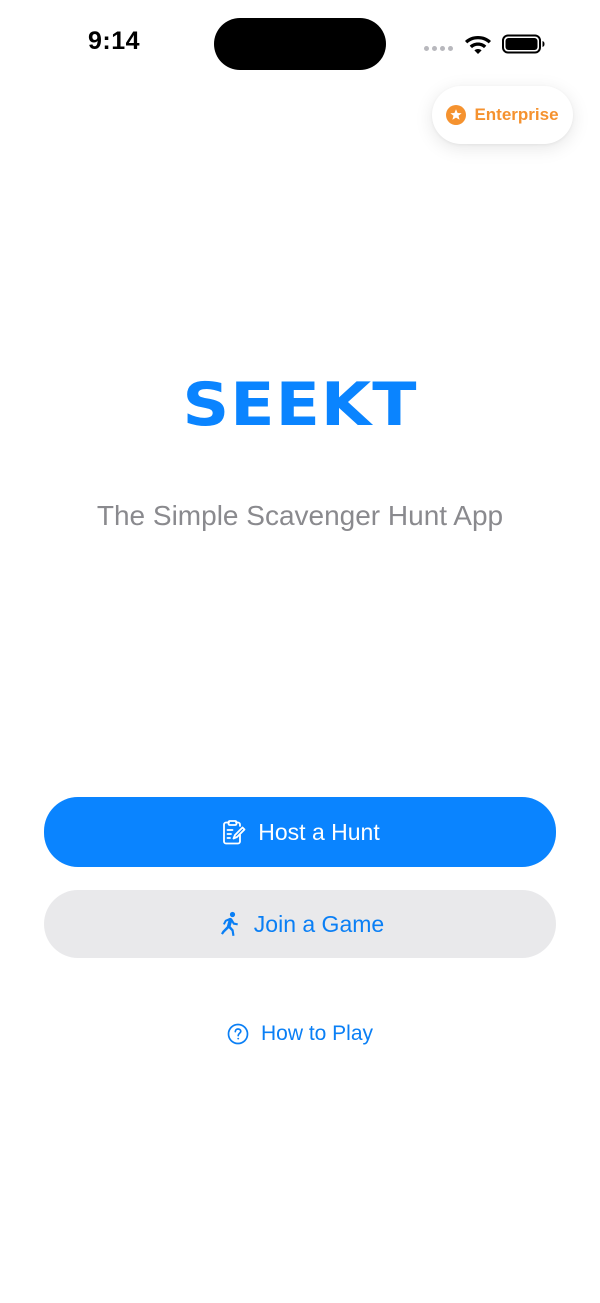  I want to click on app-tagline: The Simple Scavenger Hunt App, so click(300, 515).